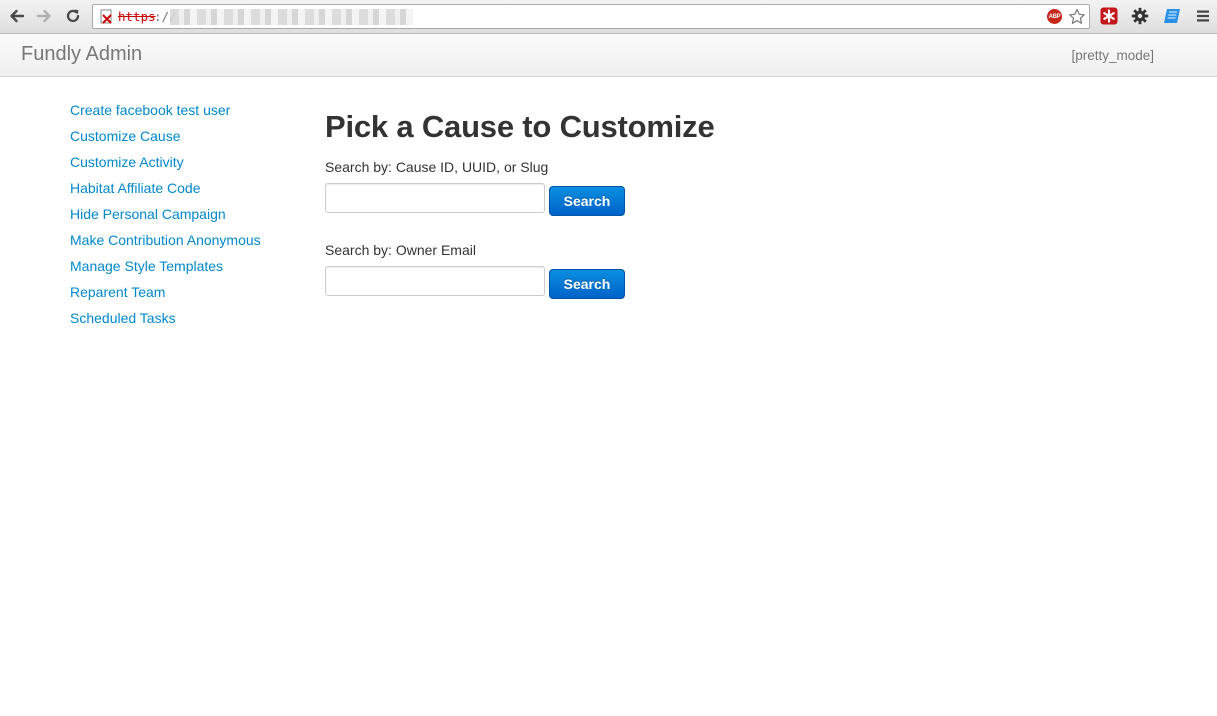 This screenshot has height=716, width=1217. What do you see at coordinates (1140, 16) in the screenshot?
I see `gear-icon` at bounding box center [1140, 16].